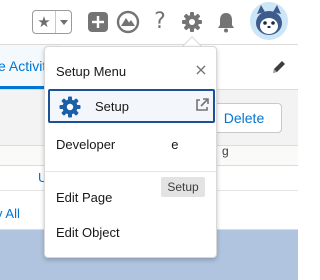 The image size is (320, 280). What do you see at coordinates (183, 187) in the screenshot?
I see `setup-tooltip: Setup` at bounding box center [183, 187].